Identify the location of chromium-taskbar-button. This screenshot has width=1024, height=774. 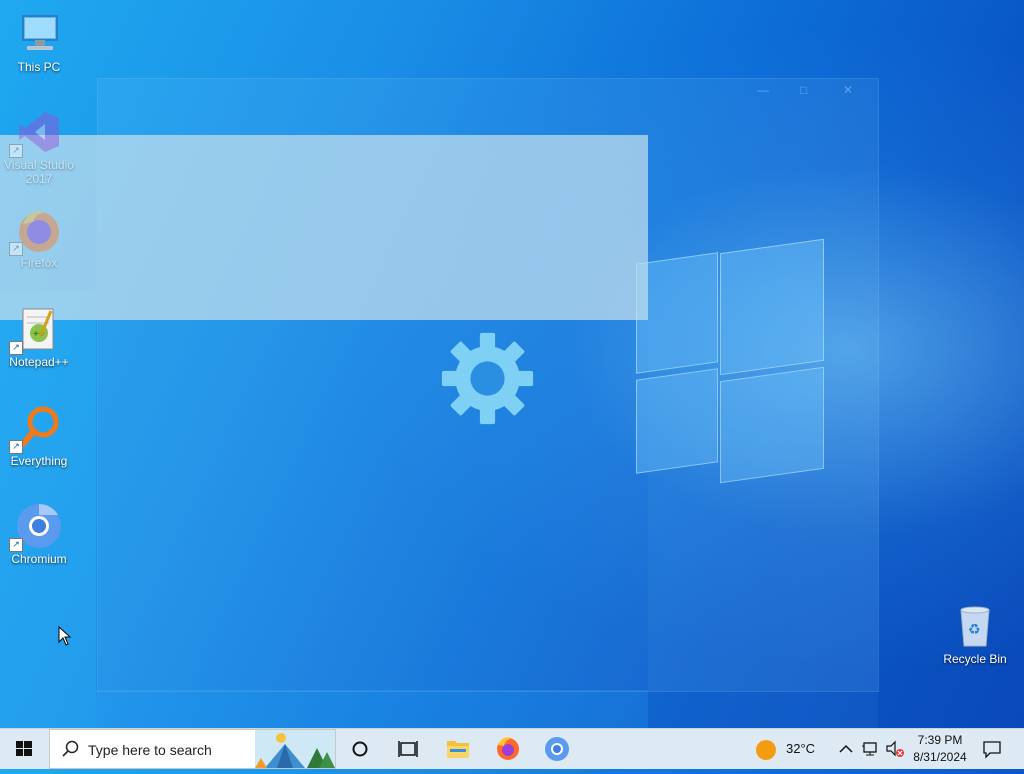
(557, 749).